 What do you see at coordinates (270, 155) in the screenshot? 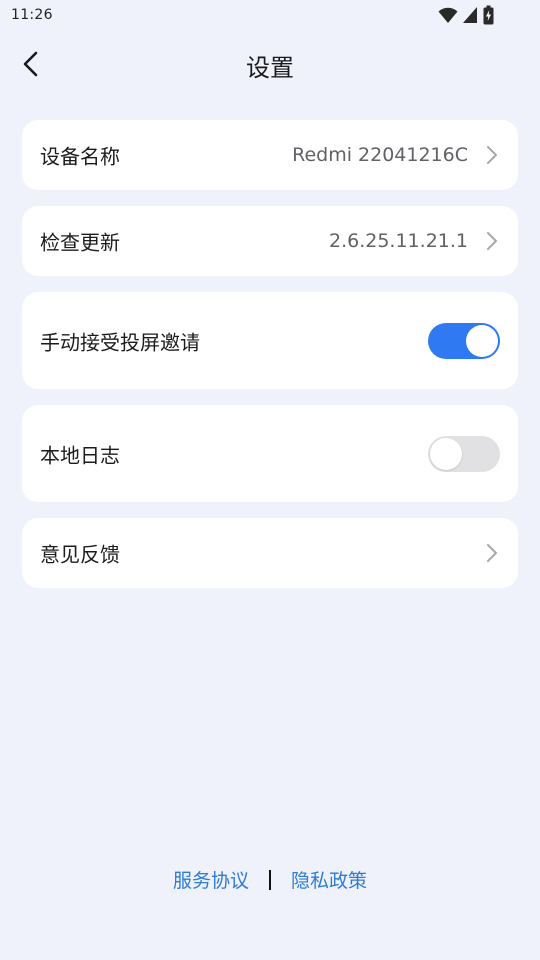
I see `device-name-row: 设备名称 Redmi 22041216C` at bounding box center [270, 155].